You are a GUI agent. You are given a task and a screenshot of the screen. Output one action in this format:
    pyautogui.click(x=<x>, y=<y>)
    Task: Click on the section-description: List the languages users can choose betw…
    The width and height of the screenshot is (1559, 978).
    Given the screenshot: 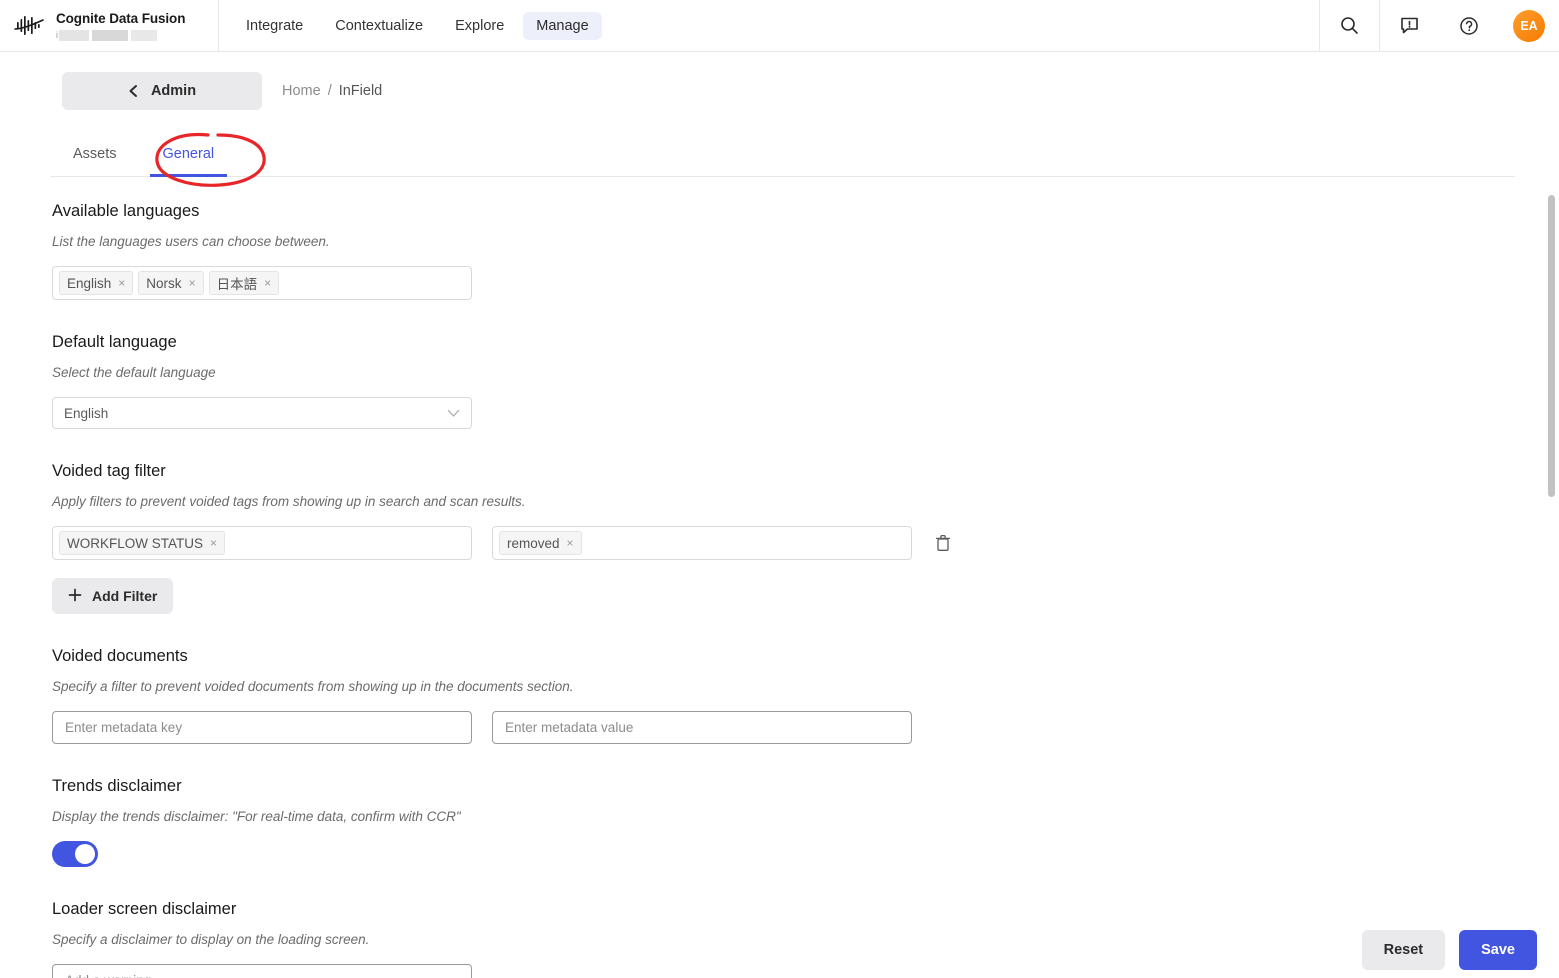 What is the action you would take?
    pyautogui.click(x=191, y=241)
    